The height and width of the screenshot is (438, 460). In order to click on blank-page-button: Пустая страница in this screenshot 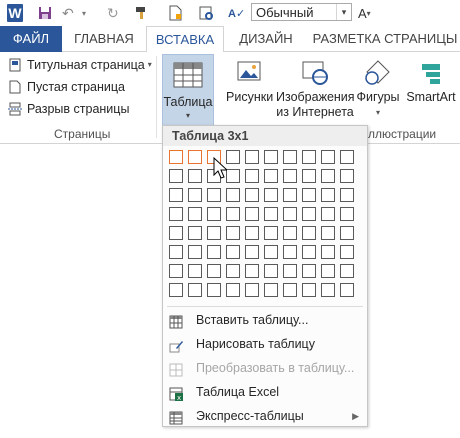, I will do `click(66, 87)`.